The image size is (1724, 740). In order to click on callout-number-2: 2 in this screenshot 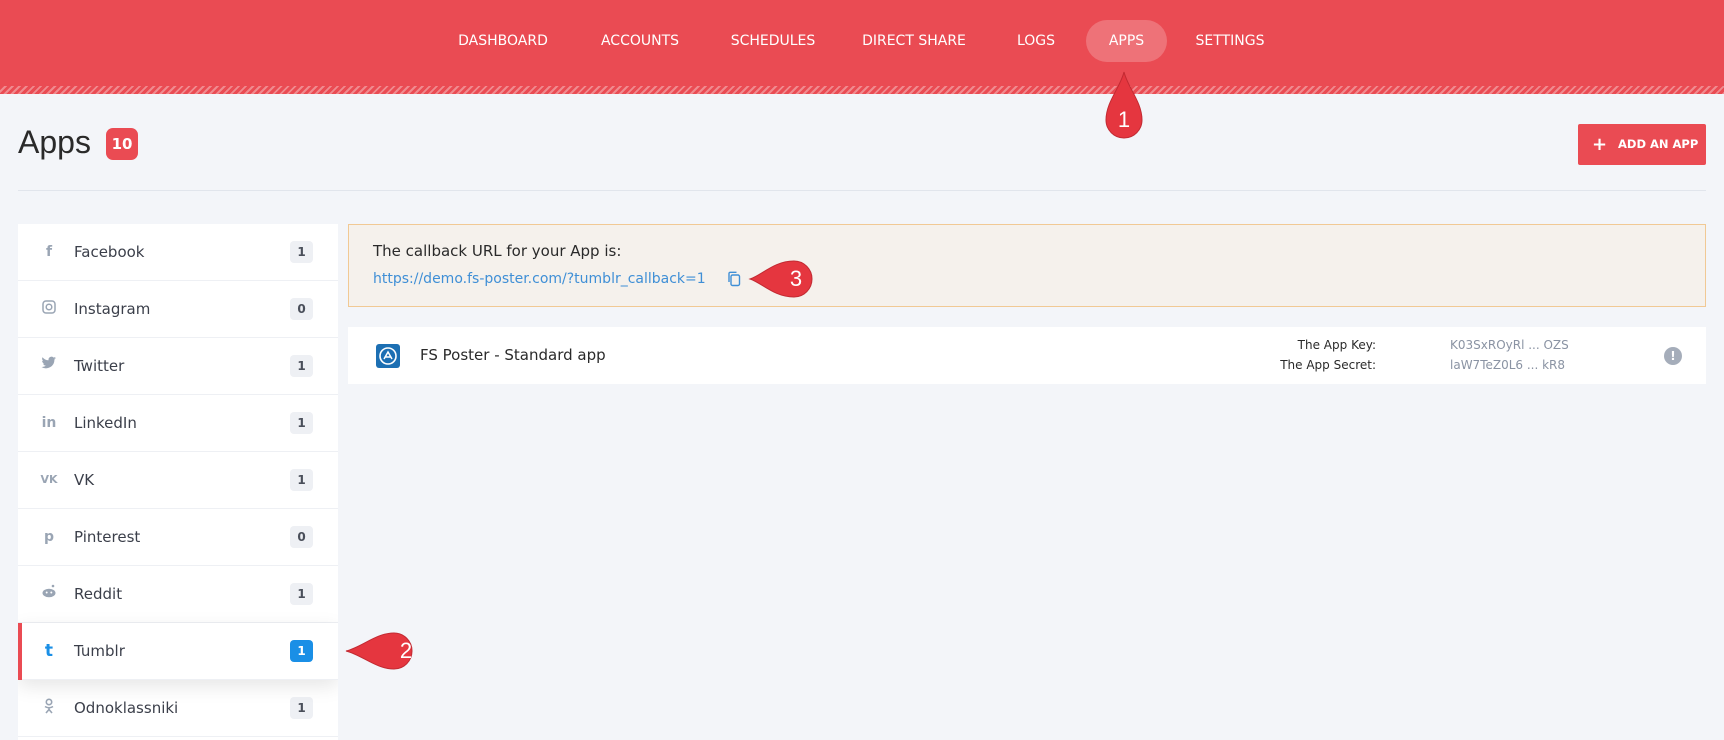, I will do `click(406, 650)`.